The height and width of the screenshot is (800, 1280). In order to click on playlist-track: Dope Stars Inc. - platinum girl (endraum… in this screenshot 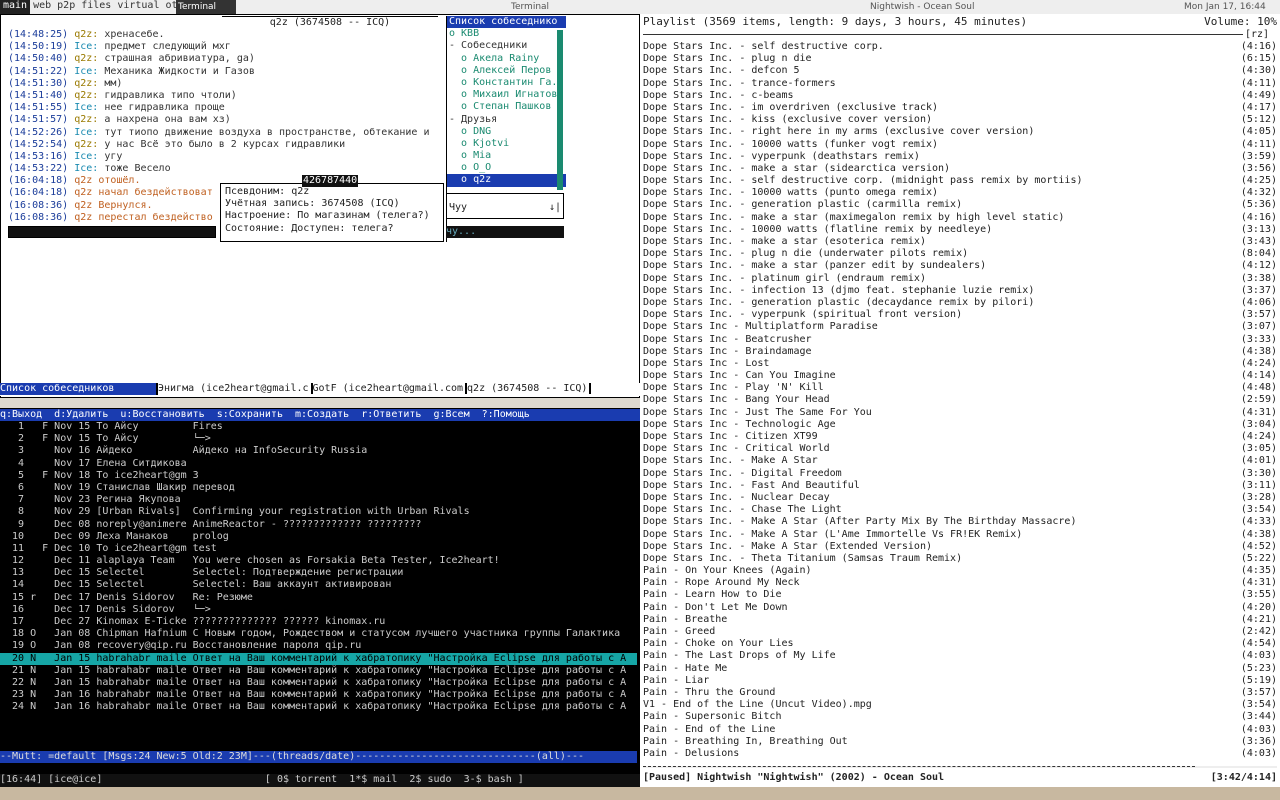, I will do `click(960, 279)`.